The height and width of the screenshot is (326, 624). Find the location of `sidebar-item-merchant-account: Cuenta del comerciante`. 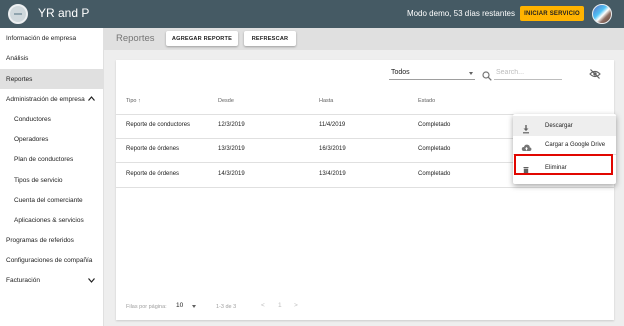

sidebar-item-merchant-account: Cuenta del comerciante is located at coordinates (52, 200).